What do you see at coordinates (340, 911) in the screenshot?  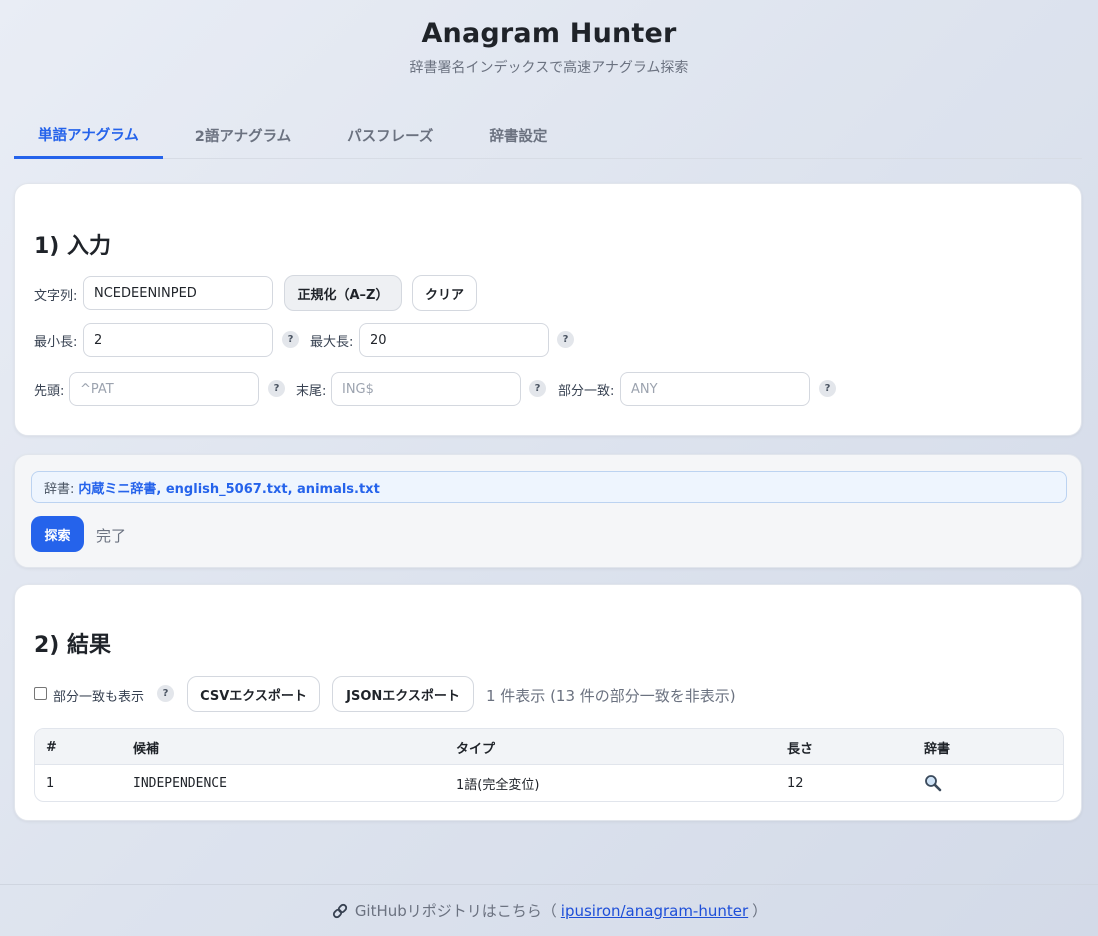 I see `link-icon` at bounding box center [340, 911].